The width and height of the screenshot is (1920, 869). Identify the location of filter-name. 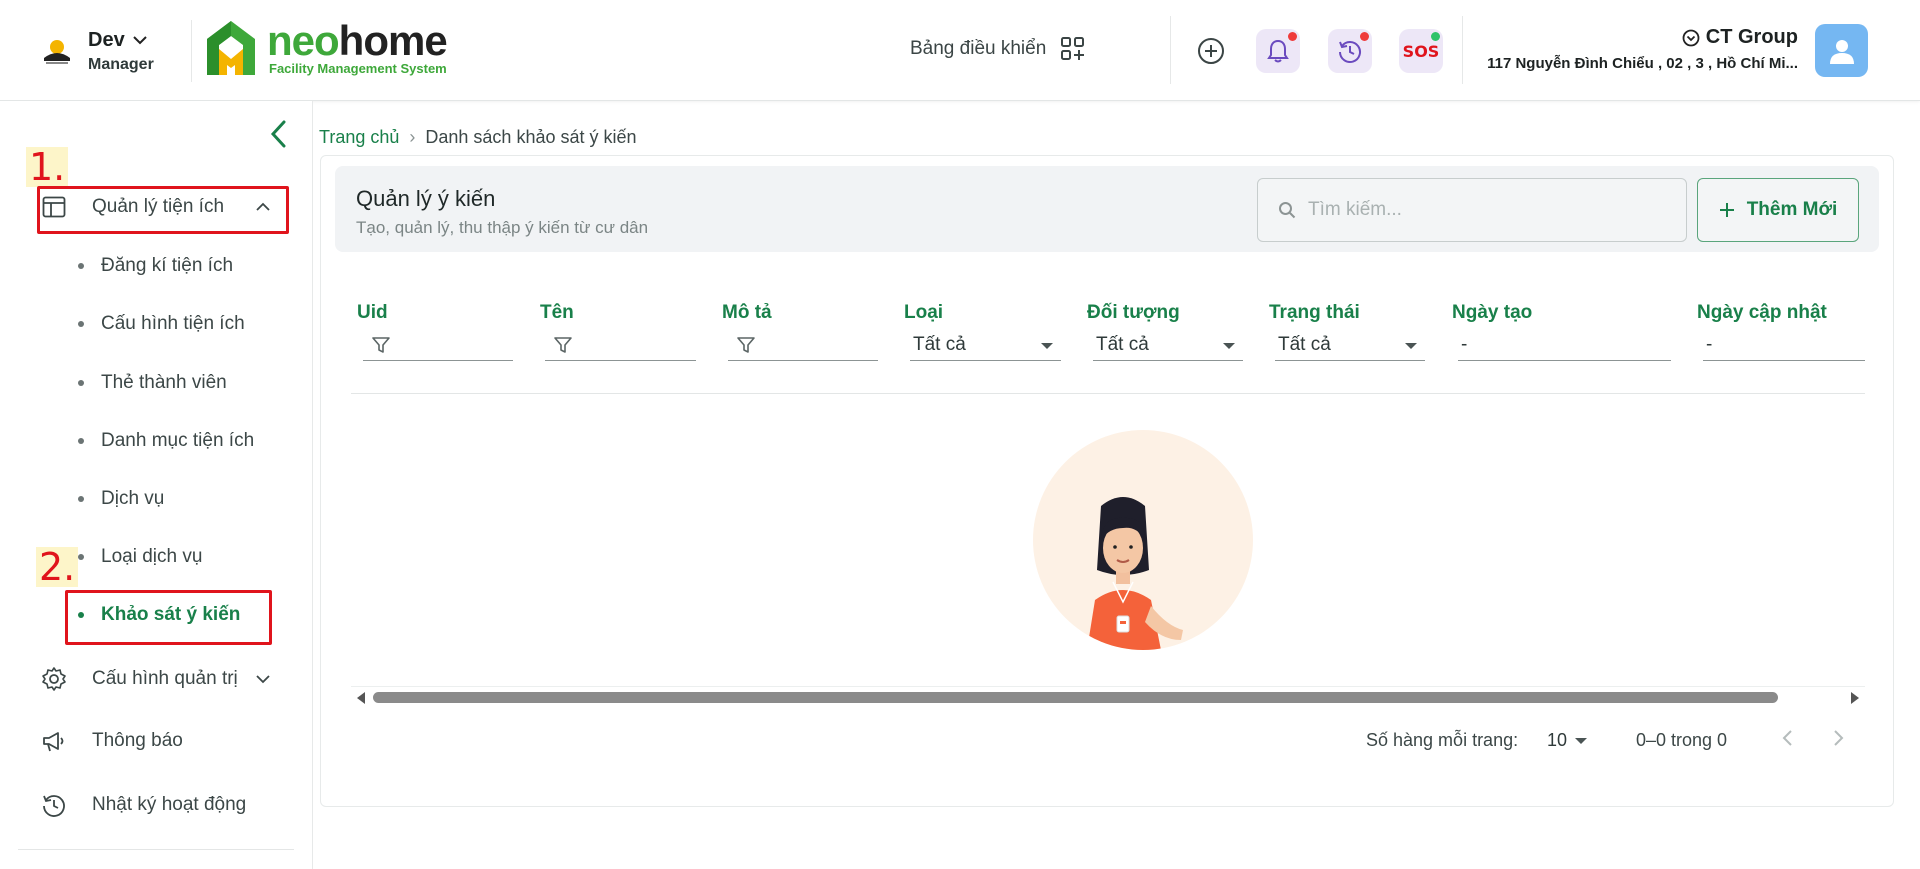
(620, 345).